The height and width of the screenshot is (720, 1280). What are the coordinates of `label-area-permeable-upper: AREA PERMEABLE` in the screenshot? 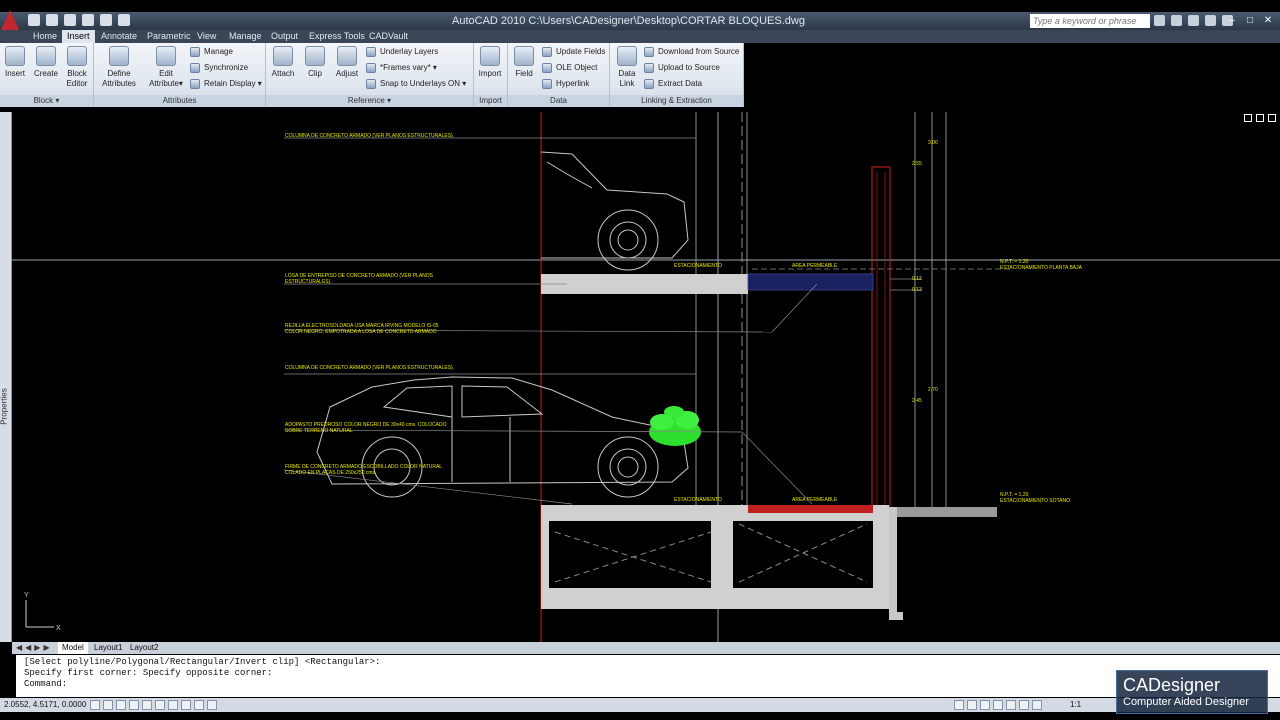 It's located at (815, 266).